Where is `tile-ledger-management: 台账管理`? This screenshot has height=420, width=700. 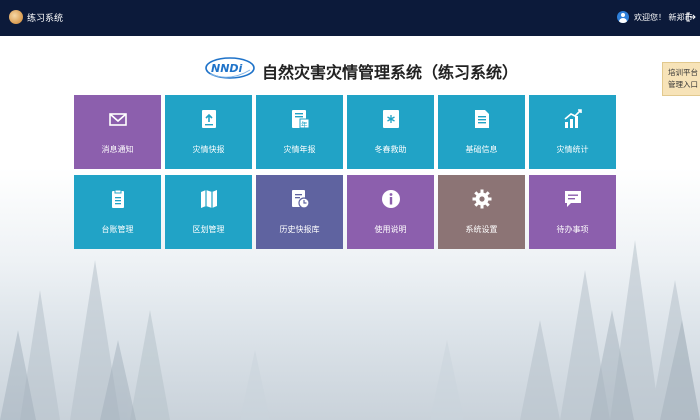 tile-ledger-management: 台账管理 is located at coordinates (117, 212).